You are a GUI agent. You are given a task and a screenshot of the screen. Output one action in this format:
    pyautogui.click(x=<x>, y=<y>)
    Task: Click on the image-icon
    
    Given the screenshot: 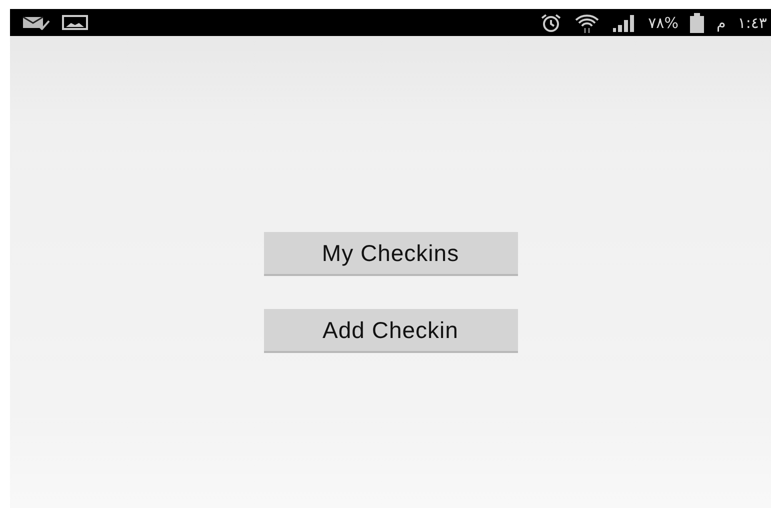 What is the action you would take?
    pyautogui.click(x=75, y=22)
    